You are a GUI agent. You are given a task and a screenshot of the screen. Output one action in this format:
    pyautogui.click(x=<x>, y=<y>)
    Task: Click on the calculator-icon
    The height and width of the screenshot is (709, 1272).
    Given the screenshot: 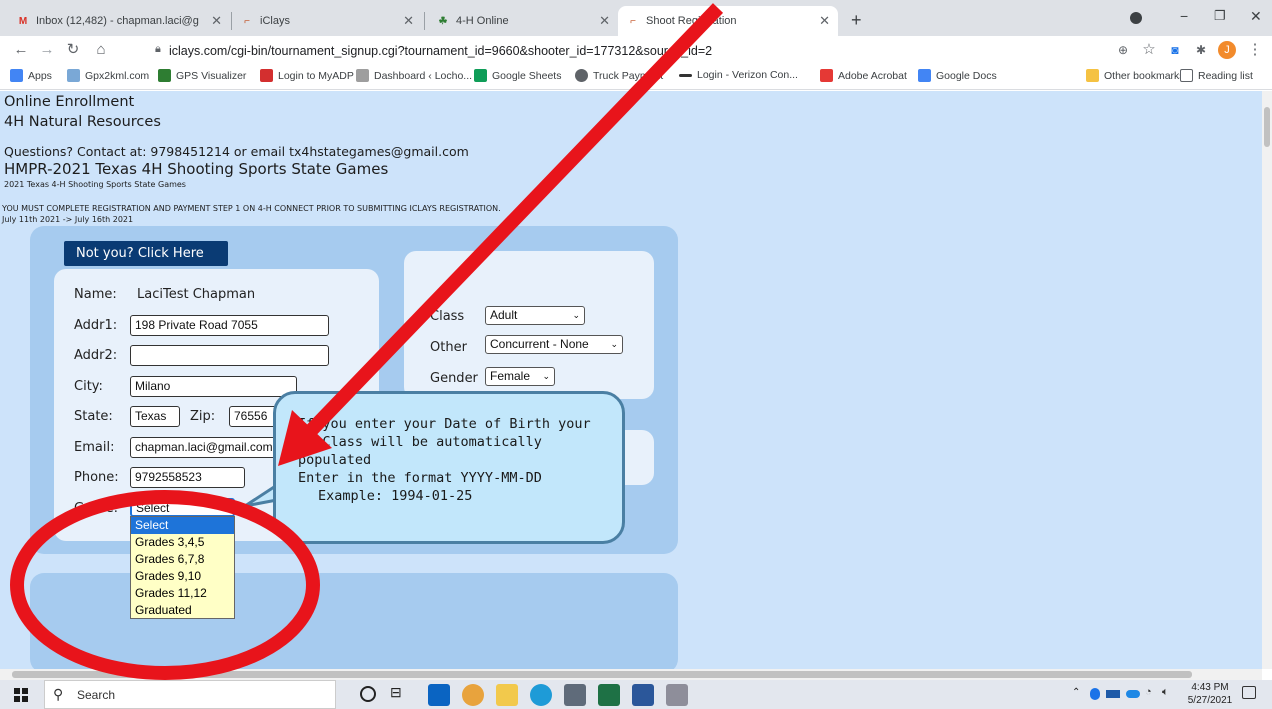 What is the action you would take?
    pyautogui.click(x=575, y=695)
    